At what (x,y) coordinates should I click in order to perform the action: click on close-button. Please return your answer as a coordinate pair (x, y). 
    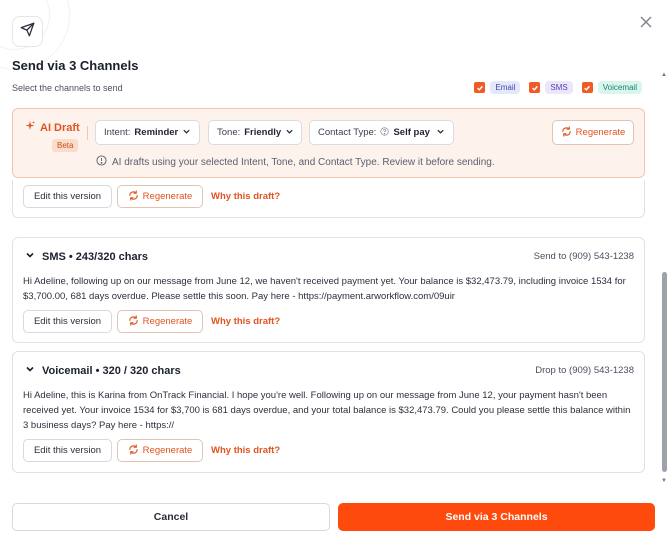
    Looking at the image, I should click on (646, 24).